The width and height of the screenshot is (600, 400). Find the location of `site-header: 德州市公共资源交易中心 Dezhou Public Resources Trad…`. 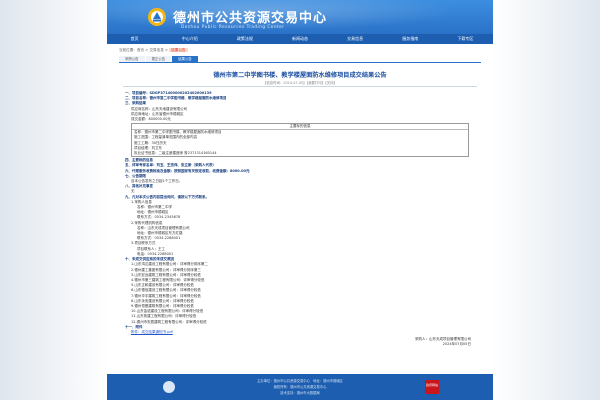

site-header: 德州市公共资源交易中心 Dezhou Public Resources Trad… is located at coordinates (300, 17).